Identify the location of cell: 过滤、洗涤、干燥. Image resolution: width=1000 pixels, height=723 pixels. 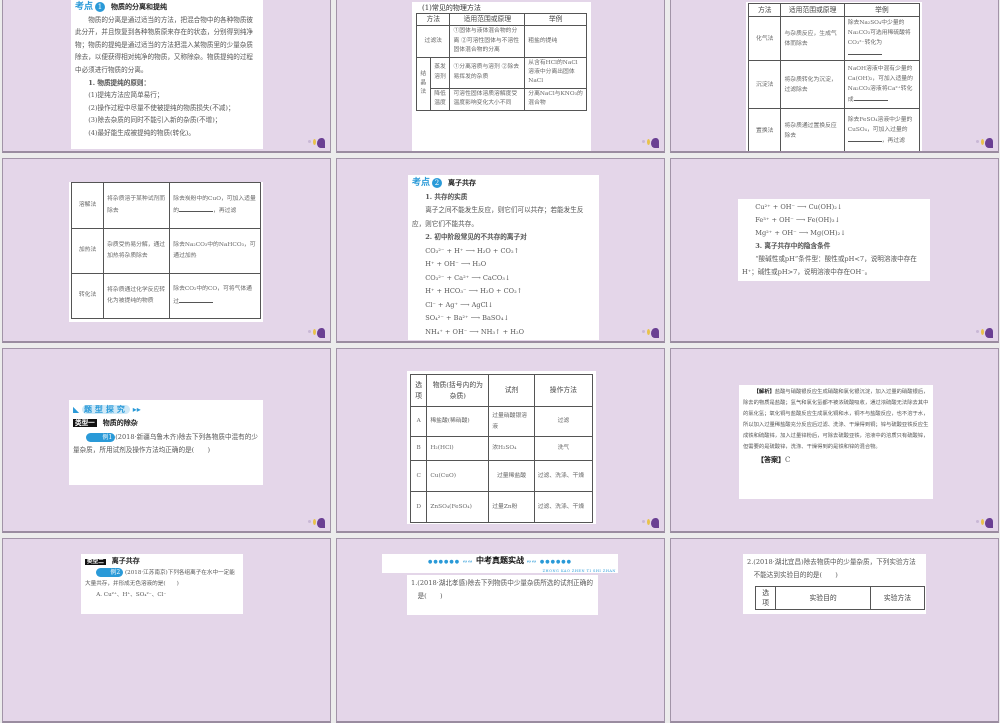
(563, 507).